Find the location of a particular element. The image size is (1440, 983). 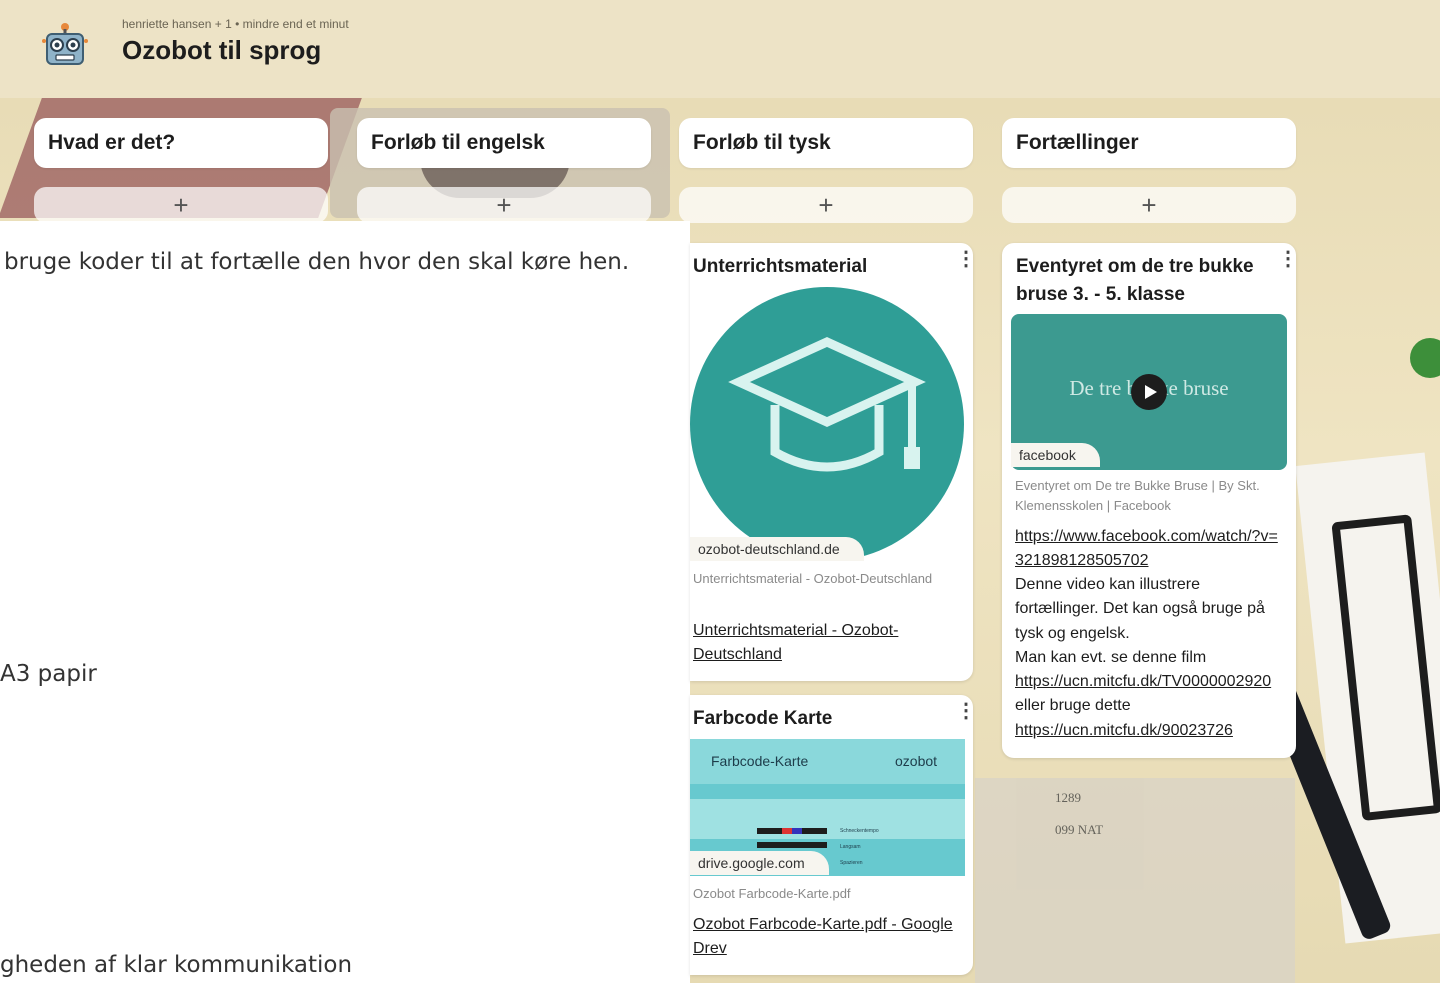

column-title: Fortællinger is located at coordinates (1077, 142).